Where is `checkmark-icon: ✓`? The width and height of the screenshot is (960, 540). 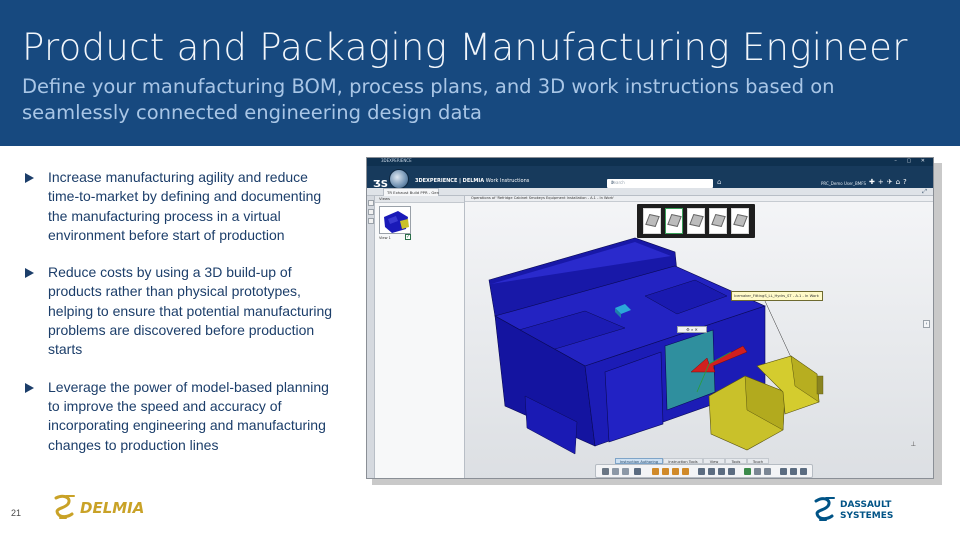 checkmark-icon: ✓ is located at coordinates (408, 237).